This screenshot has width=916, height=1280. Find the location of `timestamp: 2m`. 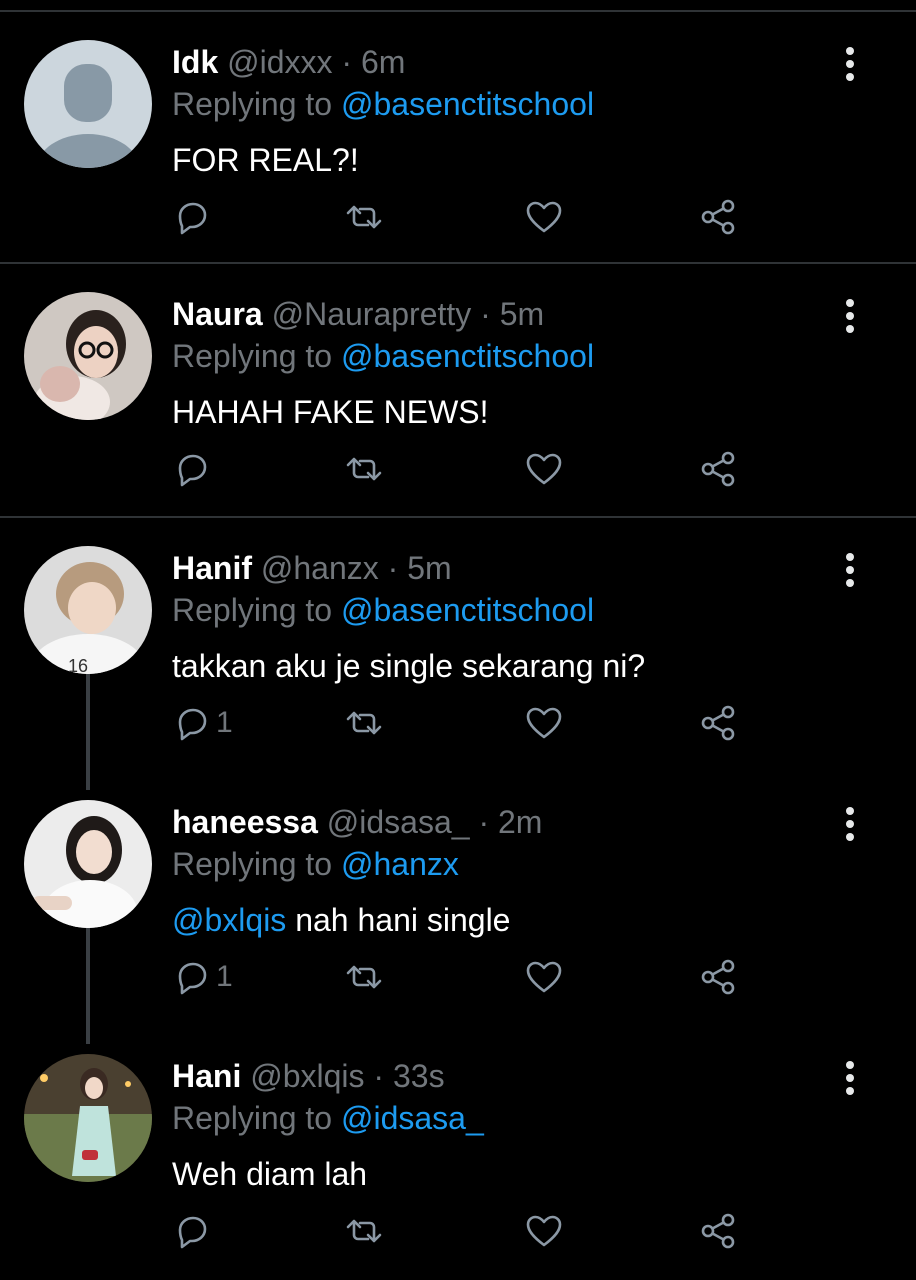

timestamp: 2m is located at coordinates (520, 822).